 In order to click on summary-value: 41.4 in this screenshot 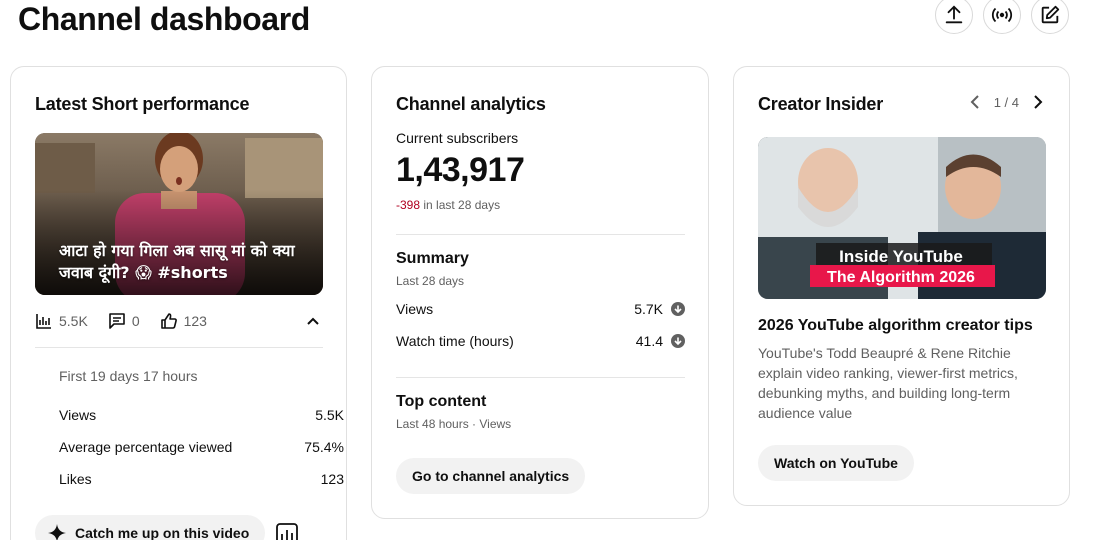, I will do `click(649, 341)`.